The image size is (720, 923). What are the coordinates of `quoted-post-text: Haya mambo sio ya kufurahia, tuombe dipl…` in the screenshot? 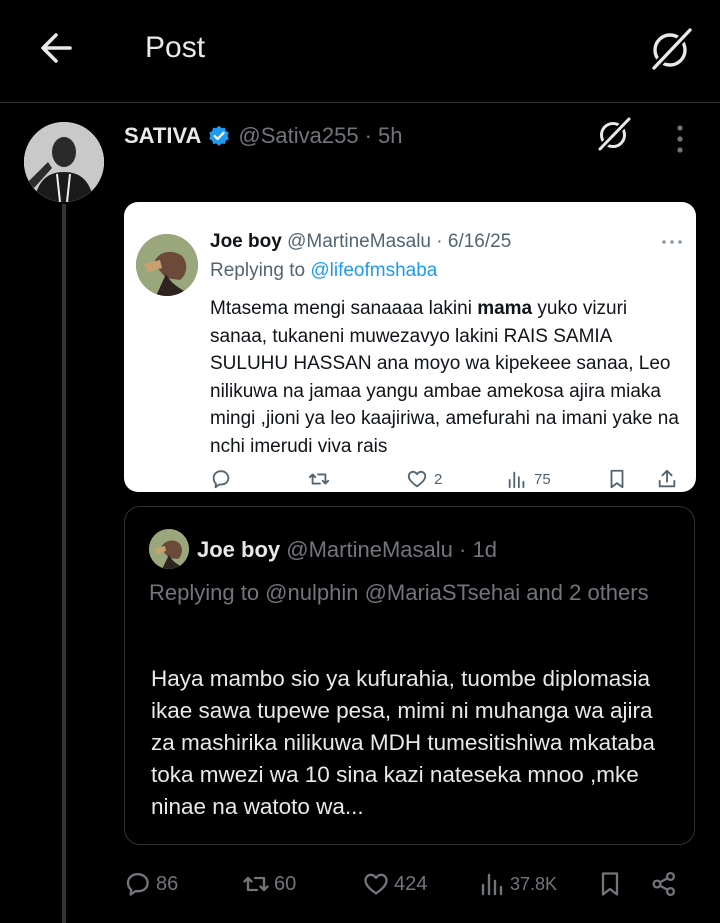 It's located at (403, 742).